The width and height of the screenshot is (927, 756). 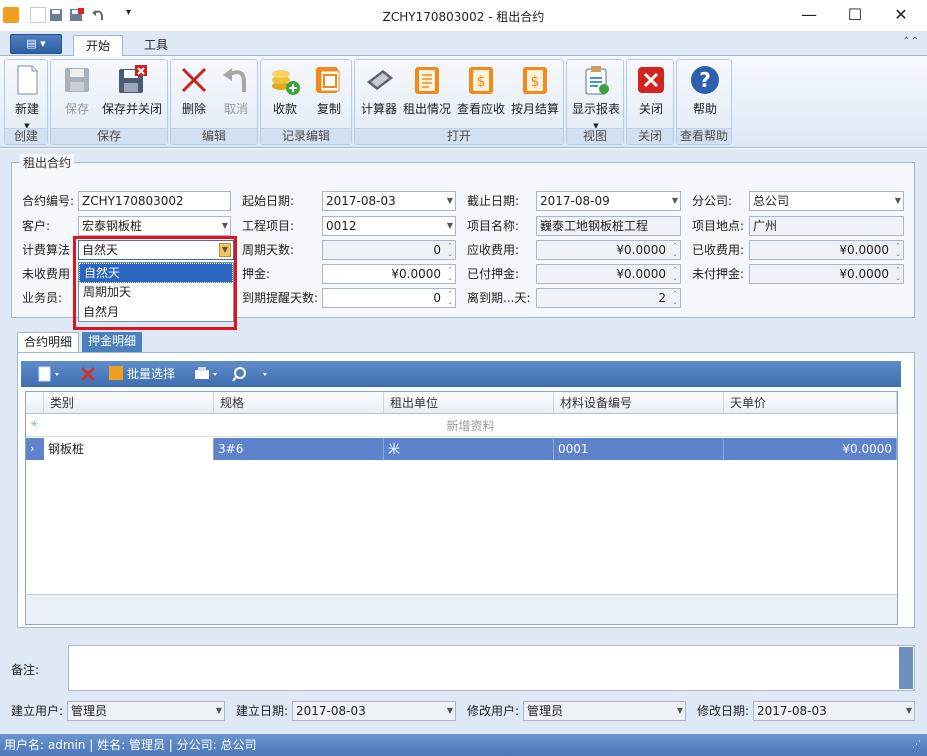 What do you see at coordinates (705, 95) in the screenshot?
I see `help-button: ? 帮助` at bounding box center [705, 95].